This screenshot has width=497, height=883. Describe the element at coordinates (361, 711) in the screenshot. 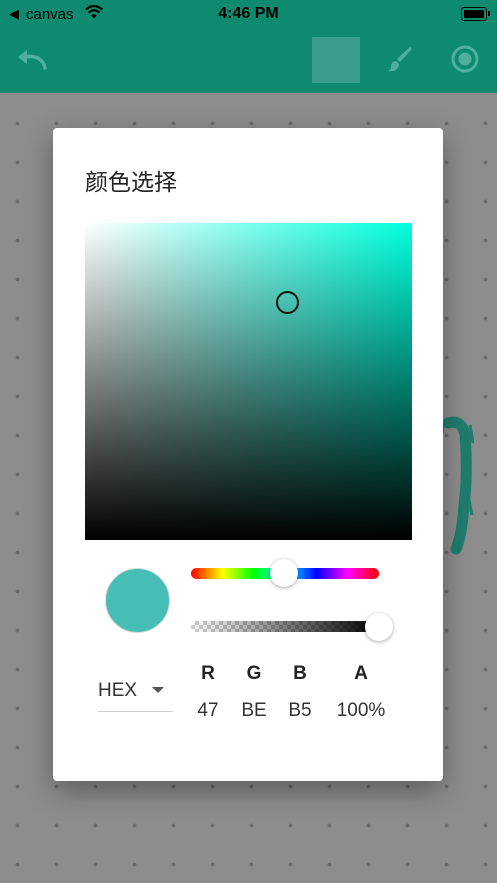

I see `channel-value-a: 100%` at that location.